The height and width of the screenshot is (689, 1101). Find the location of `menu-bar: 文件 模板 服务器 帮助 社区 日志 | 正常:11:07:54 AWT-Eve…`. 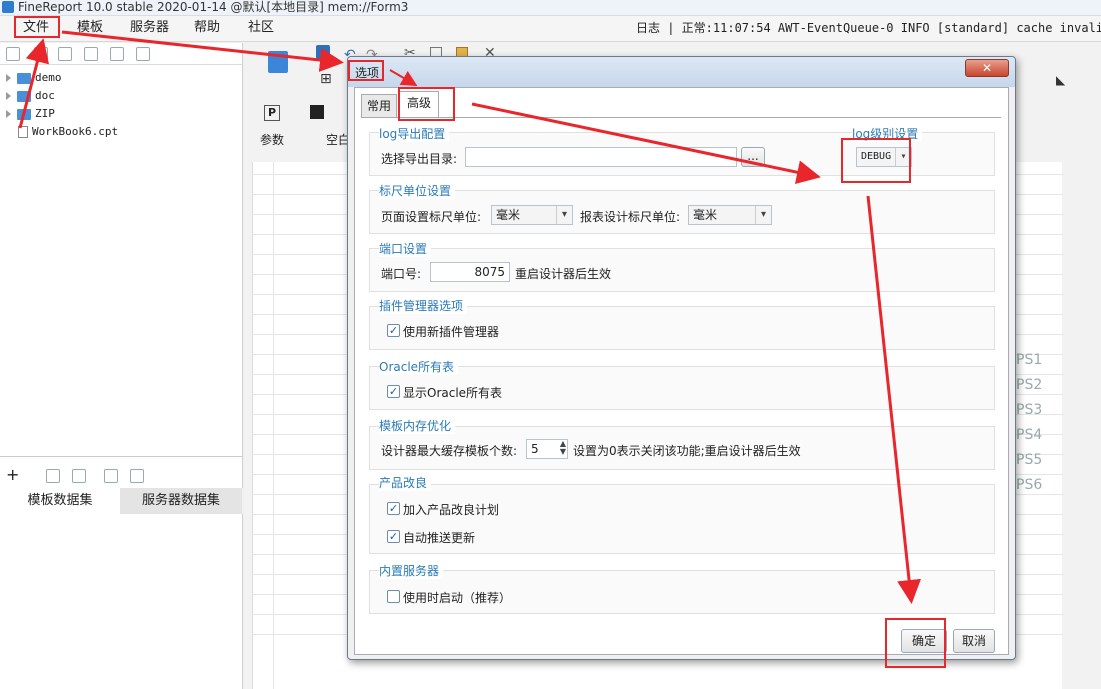

menu-bar: 文件 模板 服务器 帮助 社区 日志 | 正常:11:07:54 AWT-Eve… is located at coordinates (550, 29).